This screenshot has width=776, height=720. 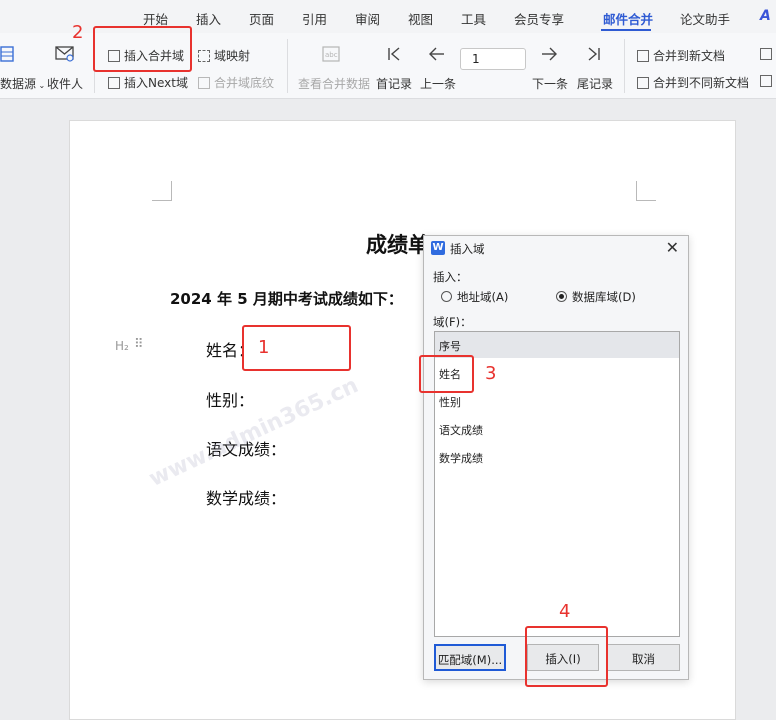 I want to click on merge-to-different-docs-button: 合并到不同新文档, so click(x=693, y=82).